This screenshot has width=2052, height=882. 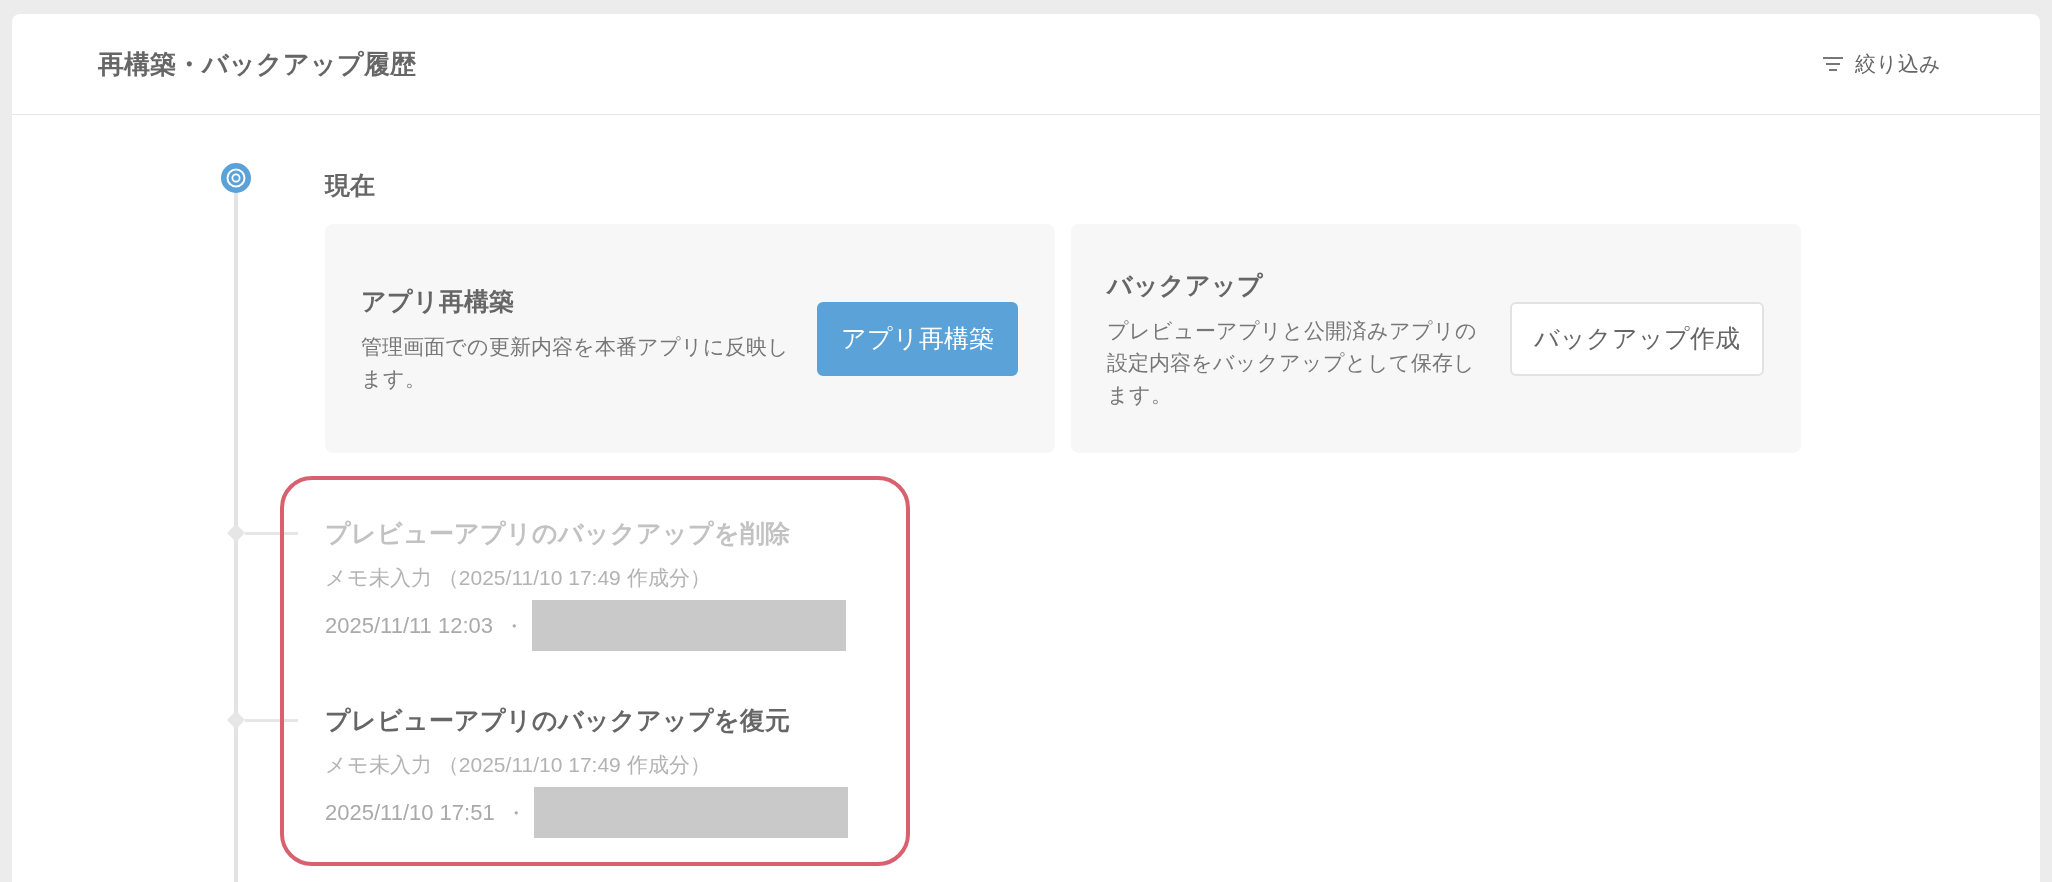 I want to click on filter-icon, so click(x=1833, y=64).